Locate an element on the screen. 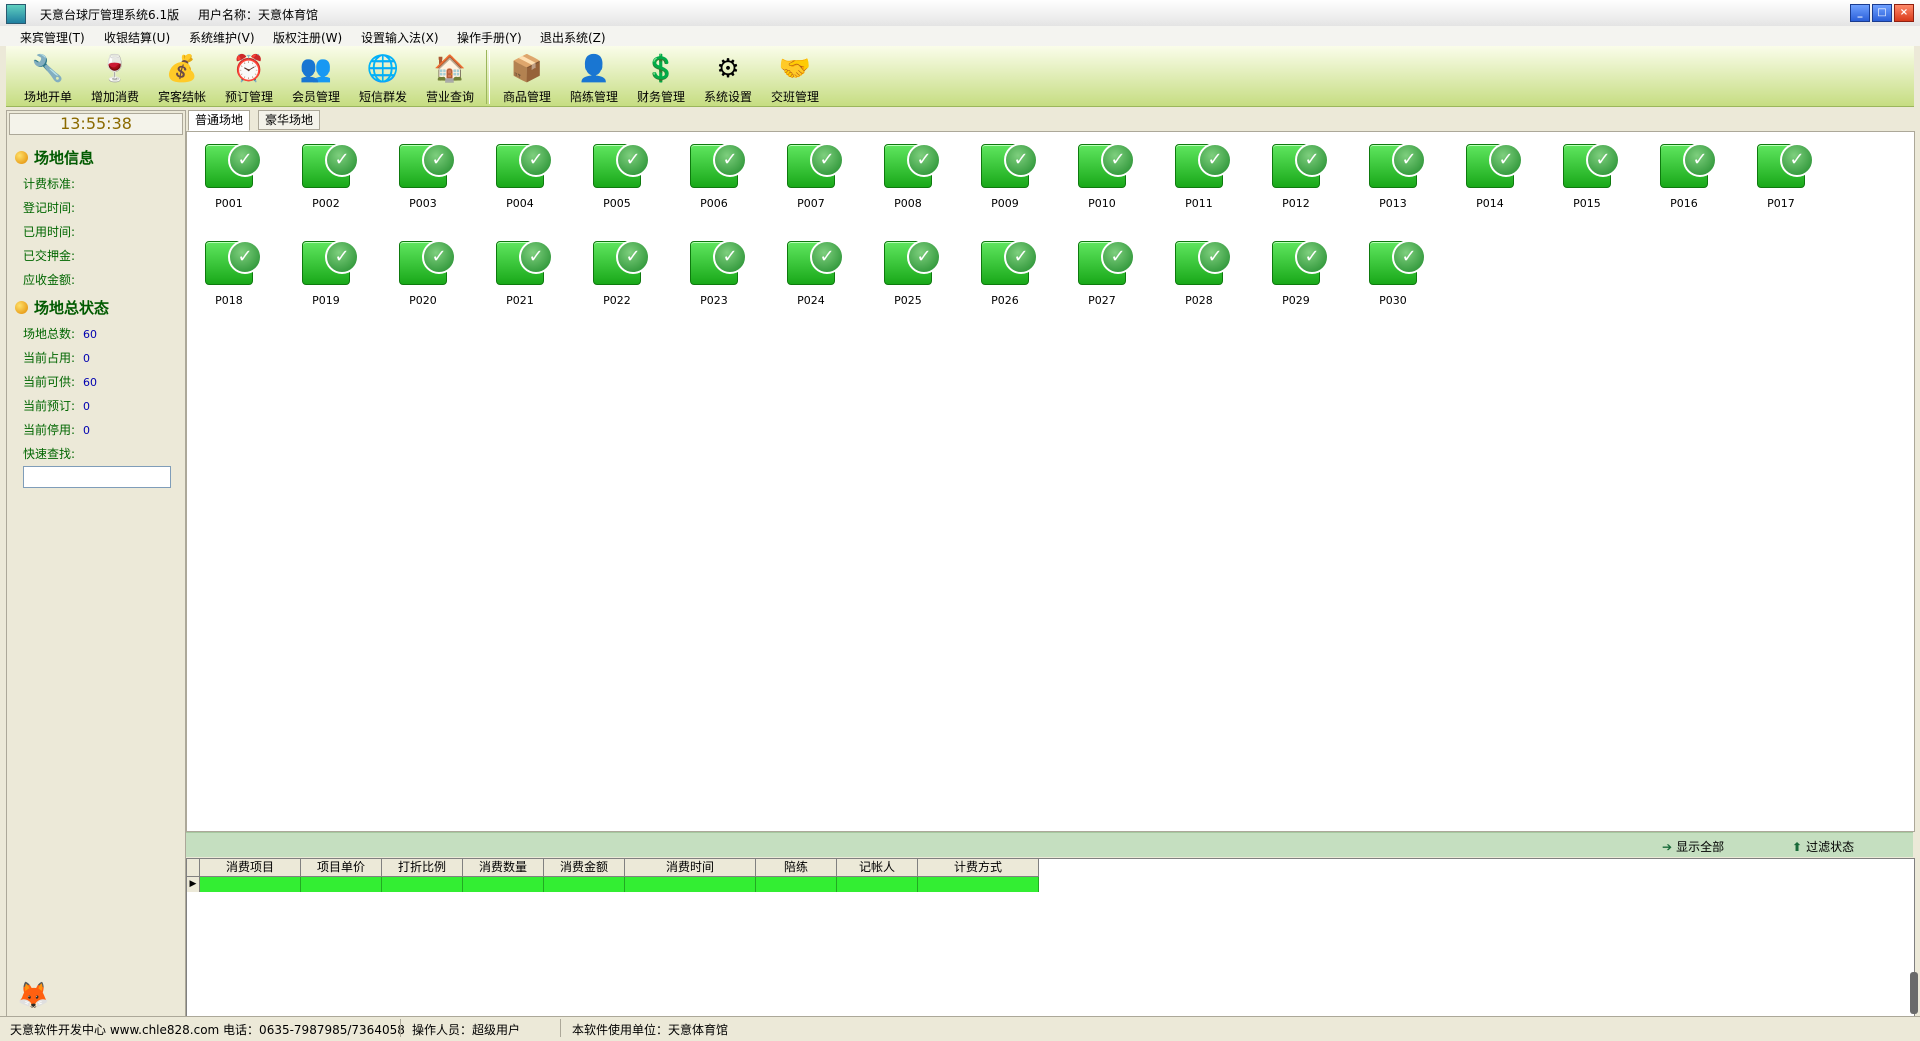 This screenshot has height=1041, width=1920. cell-unit-price is located at coordinates (341, 884).